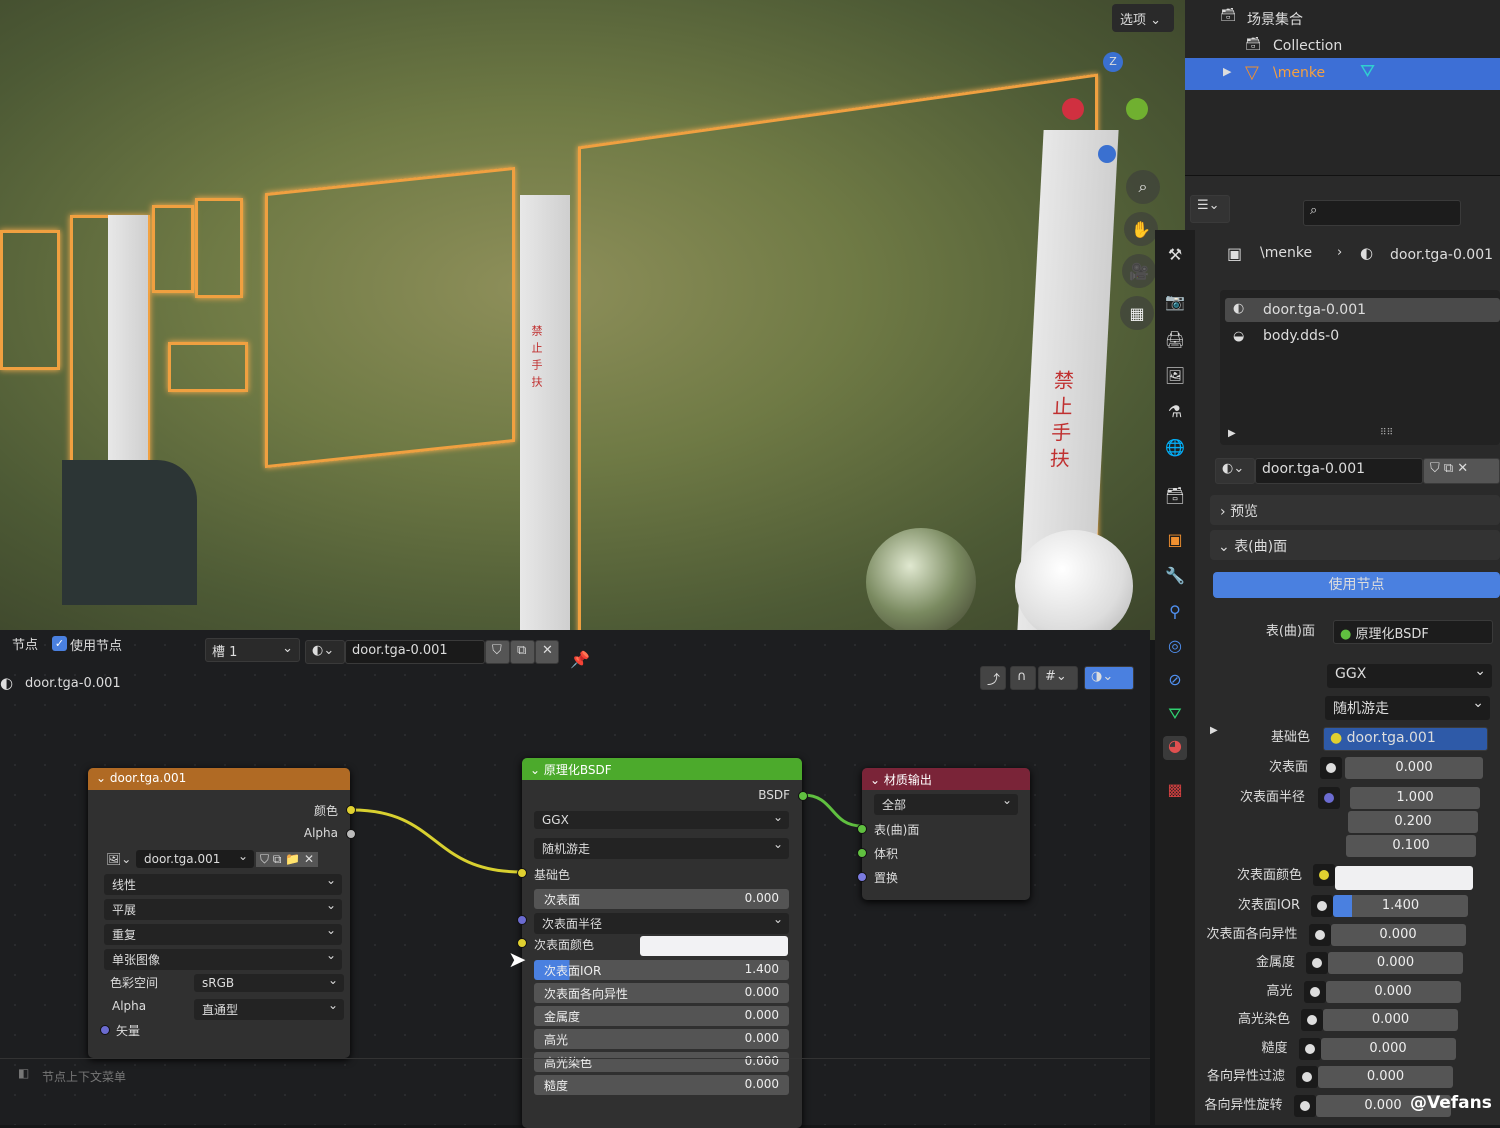 The width and height of the screenshot is (1500, 1128). I want to click on texture-tab-icon: ▩, so click(1175, 792).